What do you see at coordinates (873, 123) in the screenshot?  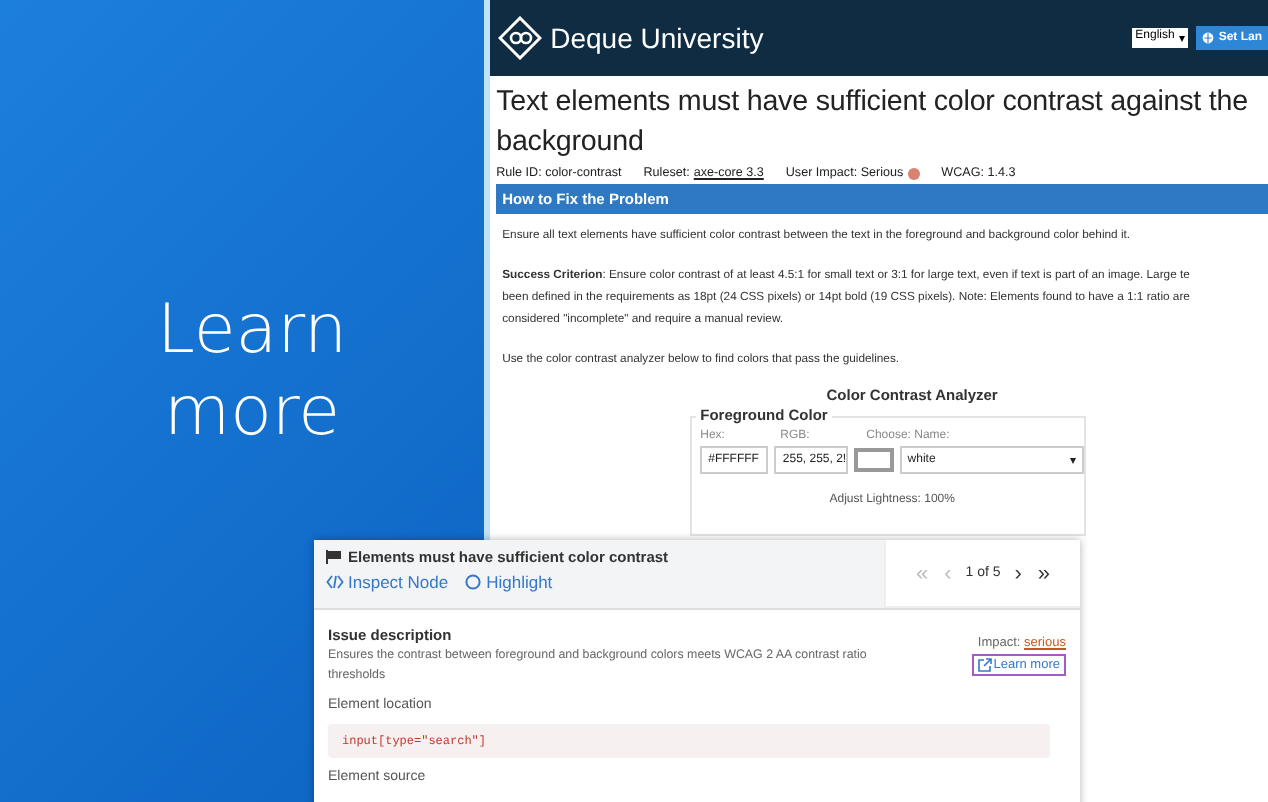 I see `page-title: Text elements must have sufficient color contrast against the background` at bounding box center [873, 123].